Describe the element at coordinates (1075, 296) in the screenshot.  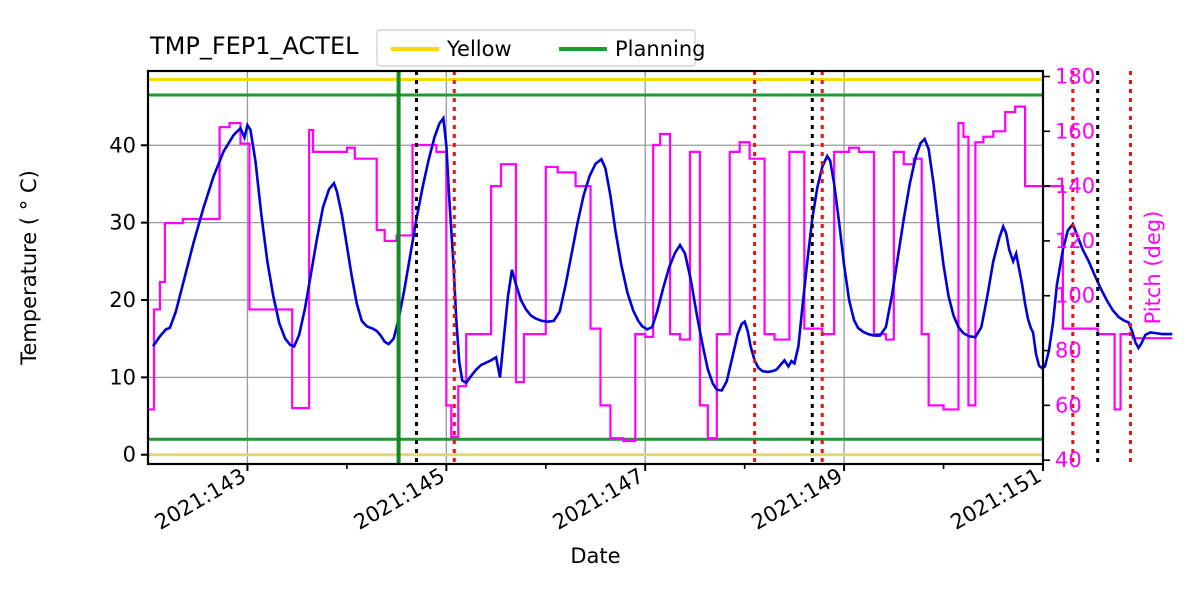
I see `y-right-tick-label-100: 100` at that location.